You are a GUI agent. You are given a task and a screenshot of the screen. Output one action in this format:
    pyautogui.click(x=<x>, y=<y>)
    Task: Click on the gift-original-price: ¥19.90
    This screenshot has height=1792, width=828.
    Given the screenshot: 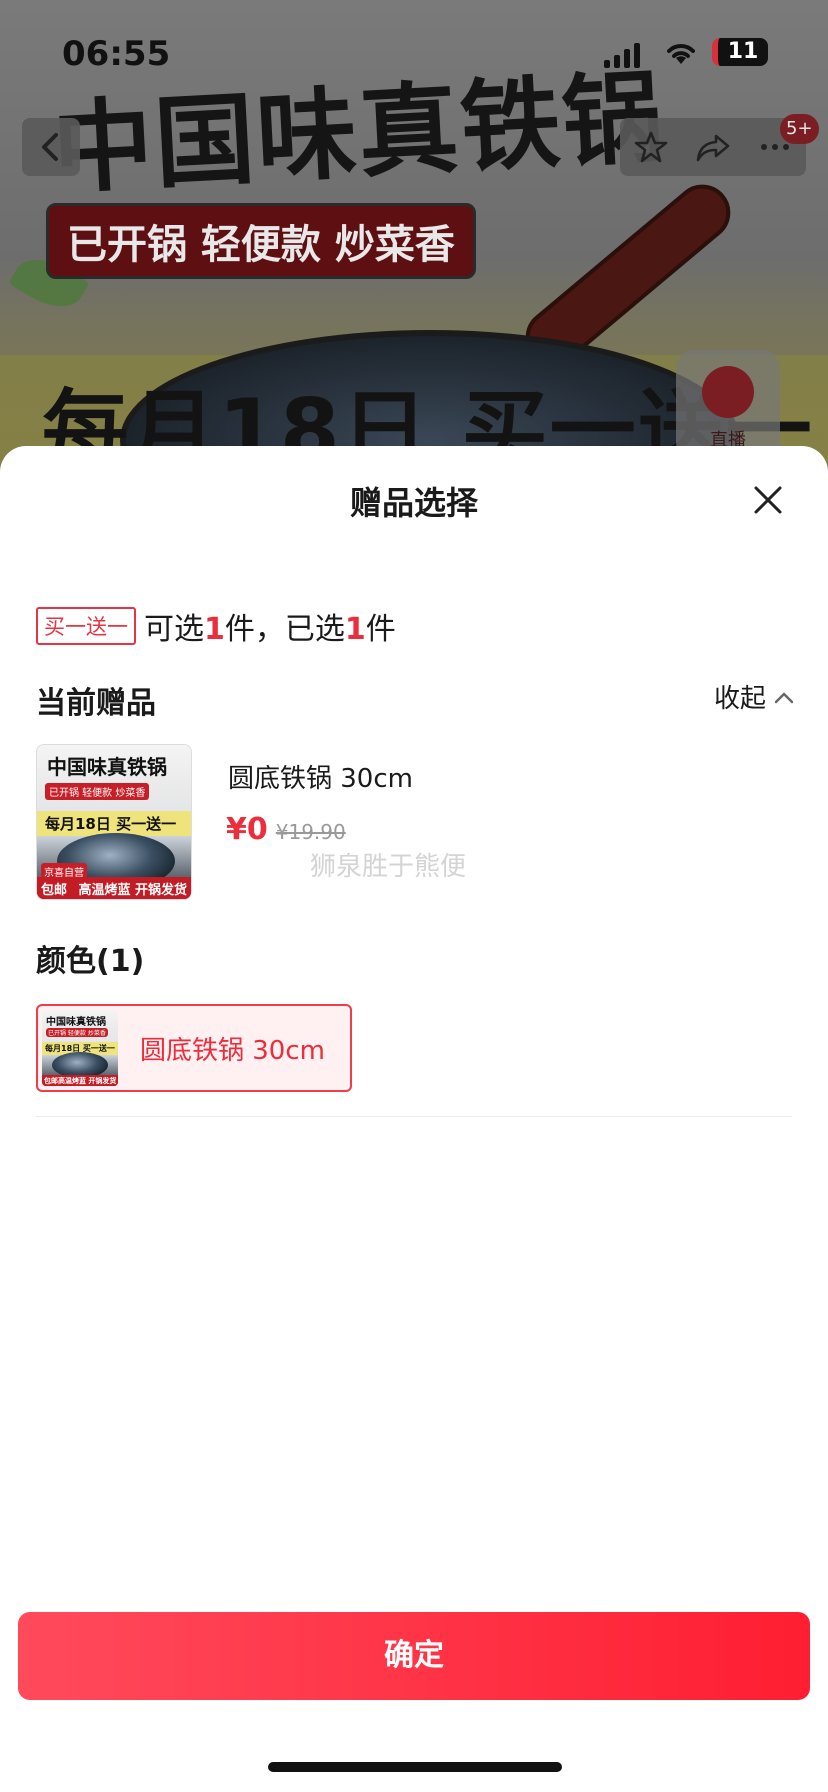 What is the action you would take?
    pyautogui.click(x=310, y=832)
    